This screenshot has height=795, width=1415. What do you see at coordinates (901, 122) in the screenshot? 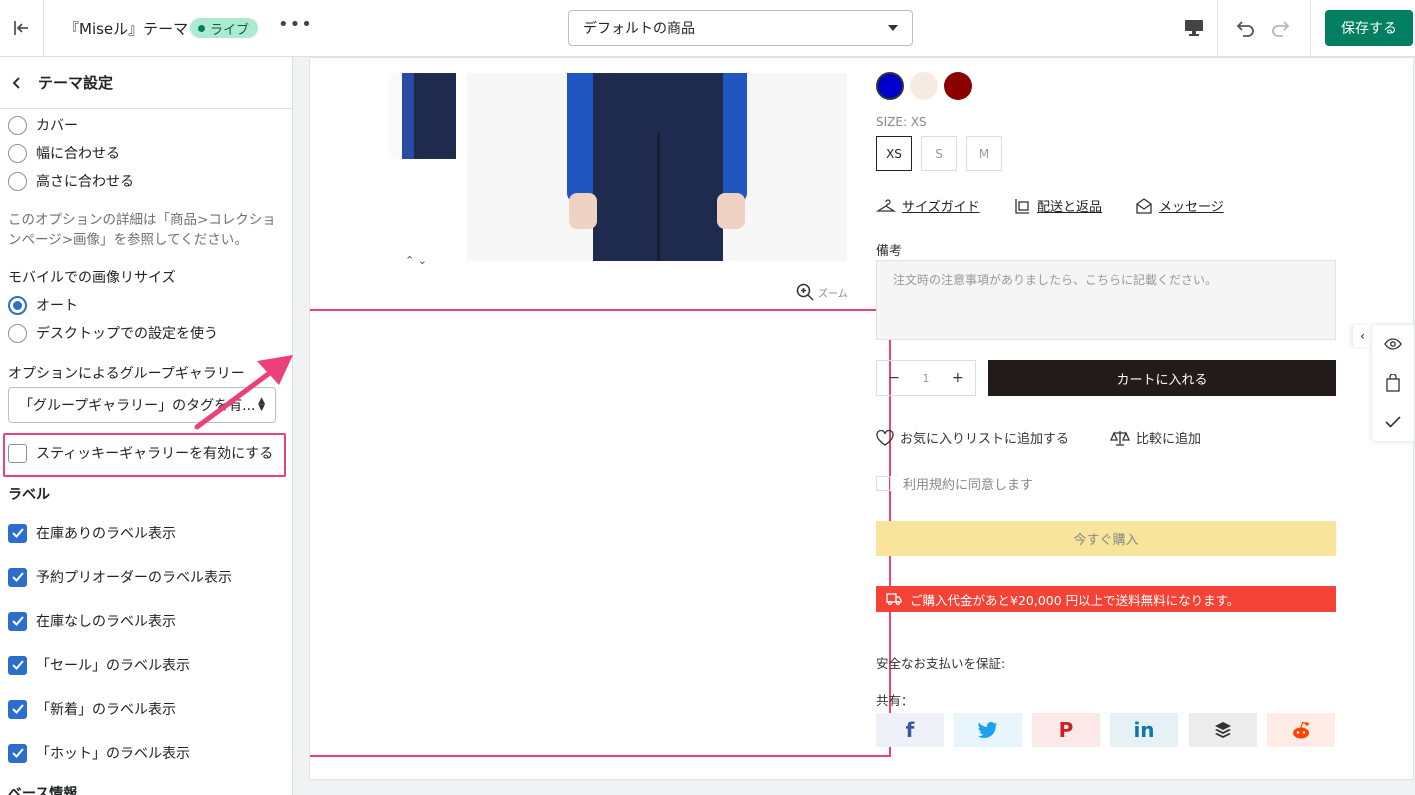
I see `size-label: SIZE: XS` at bounding box center [901, 122].